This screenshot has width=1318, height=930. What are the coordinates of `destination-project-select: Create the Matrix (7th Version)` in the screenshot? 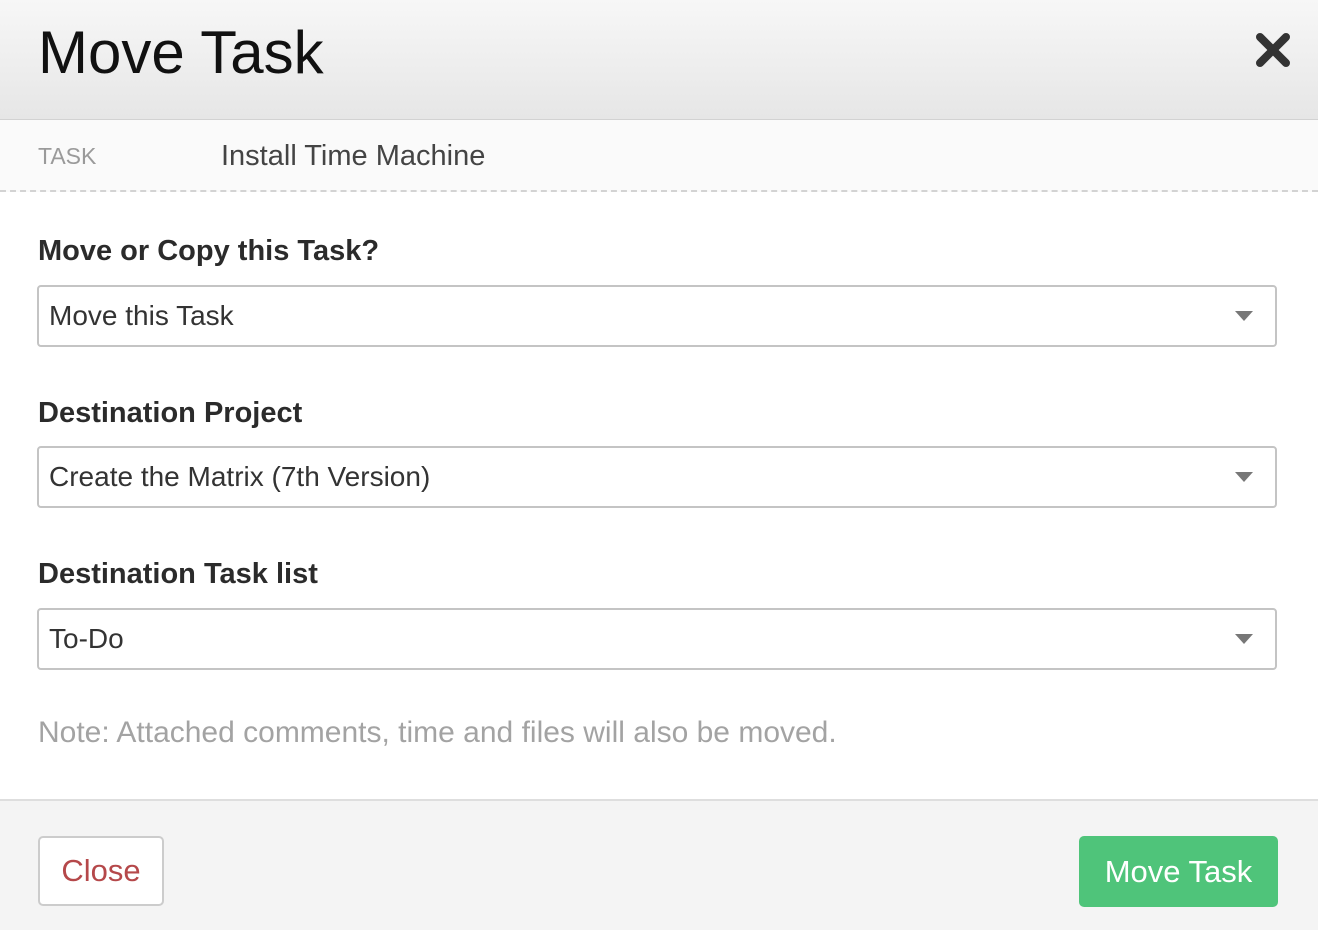 It's located at (657, 477).